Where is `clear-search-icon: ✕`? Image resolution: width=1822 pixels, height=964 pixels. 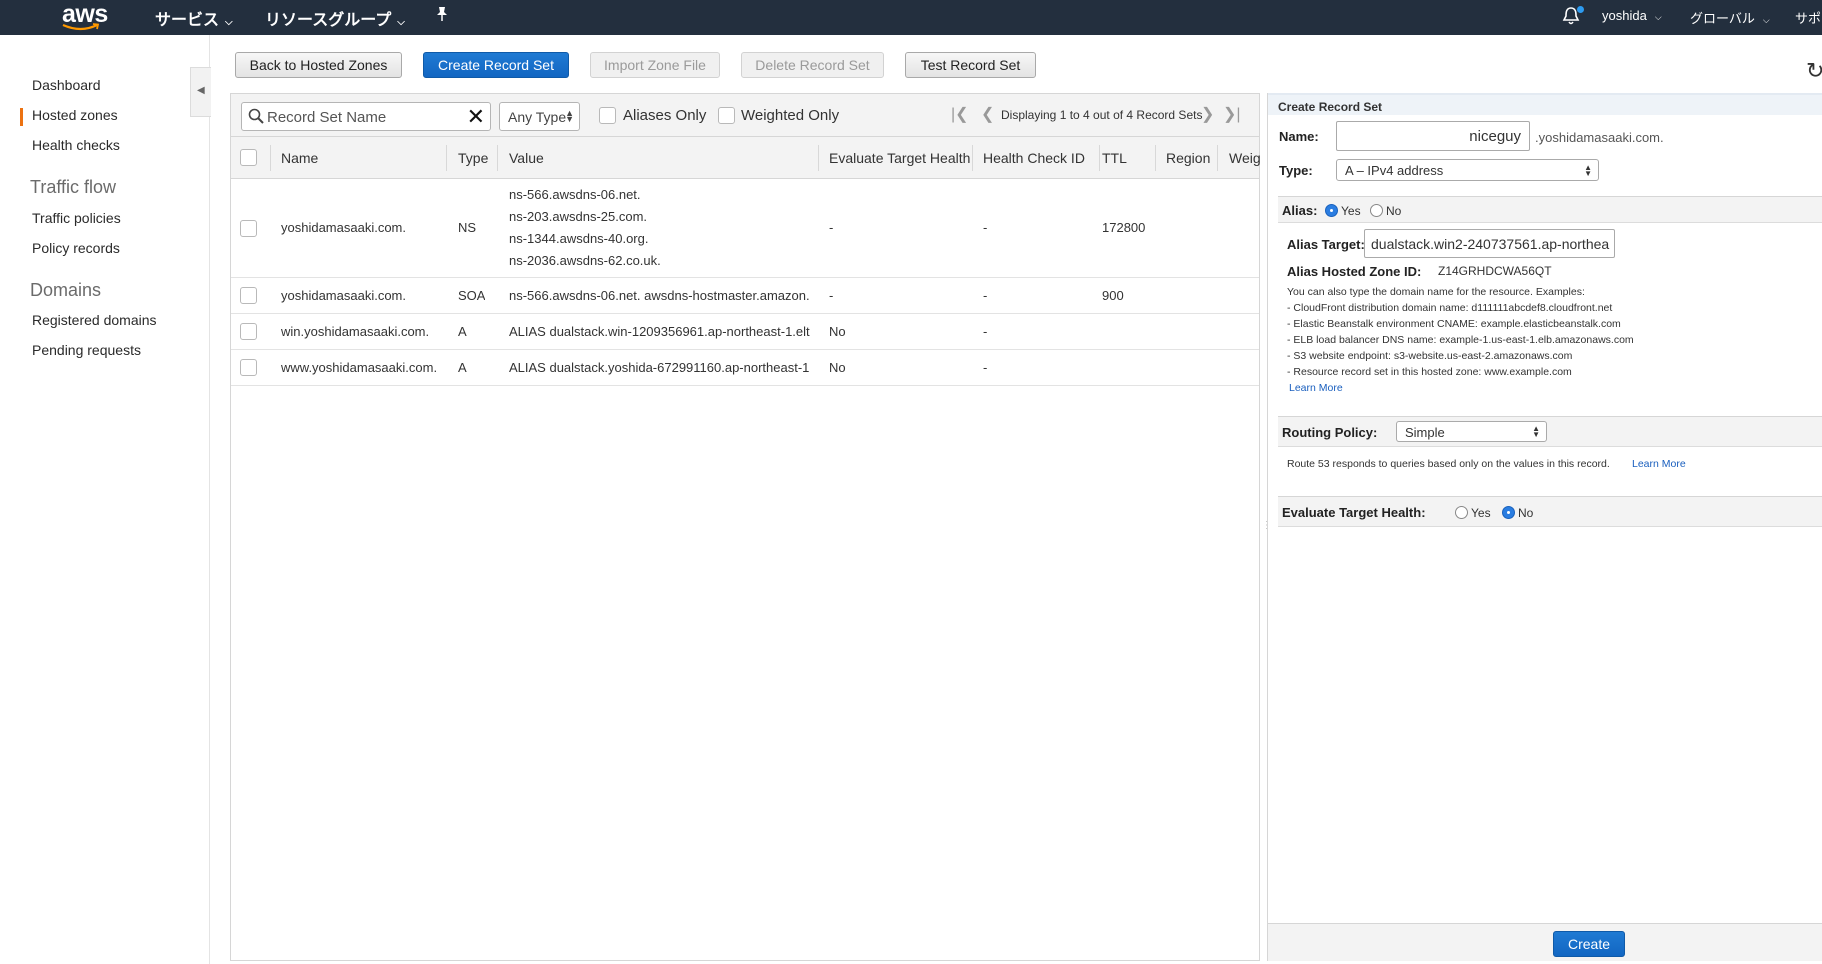 clear-search-icon: ✕ is located at coordinates (476, 117).